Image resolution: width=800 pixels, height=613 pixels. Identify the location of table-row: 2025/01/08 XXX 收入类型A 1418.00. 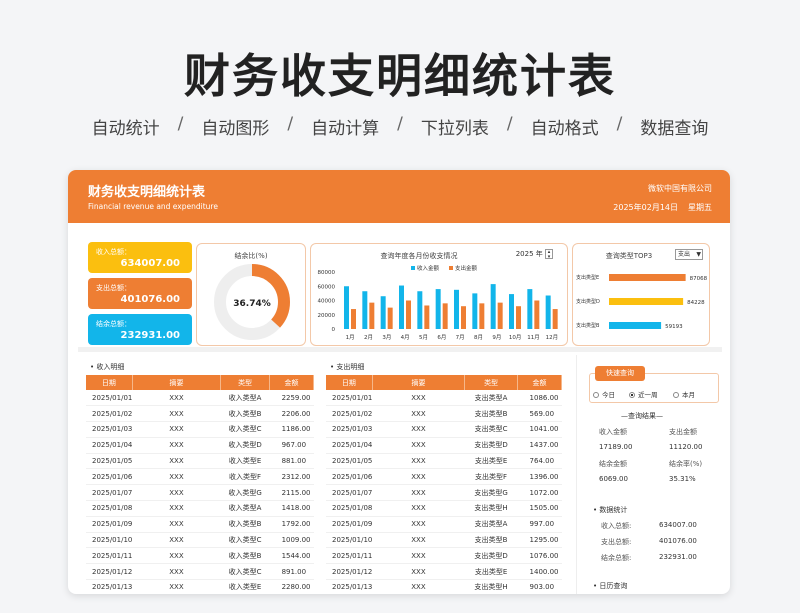
(200, 508).